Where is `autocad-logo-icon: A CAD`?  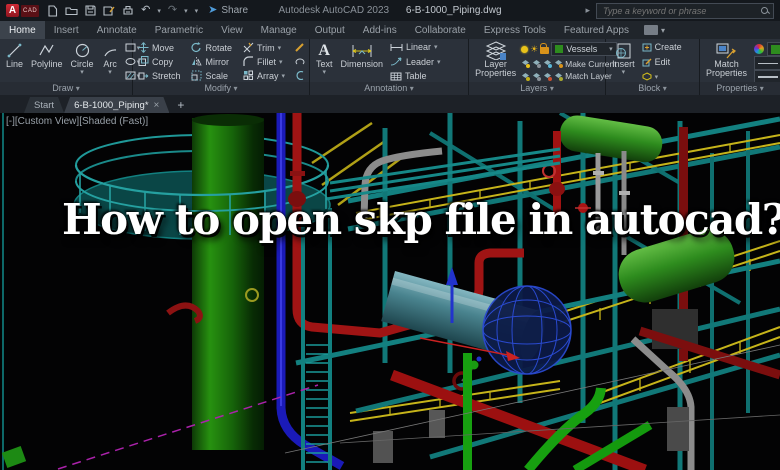 autocad-logo-icon: A CAD is located at coordinates (23, 10).